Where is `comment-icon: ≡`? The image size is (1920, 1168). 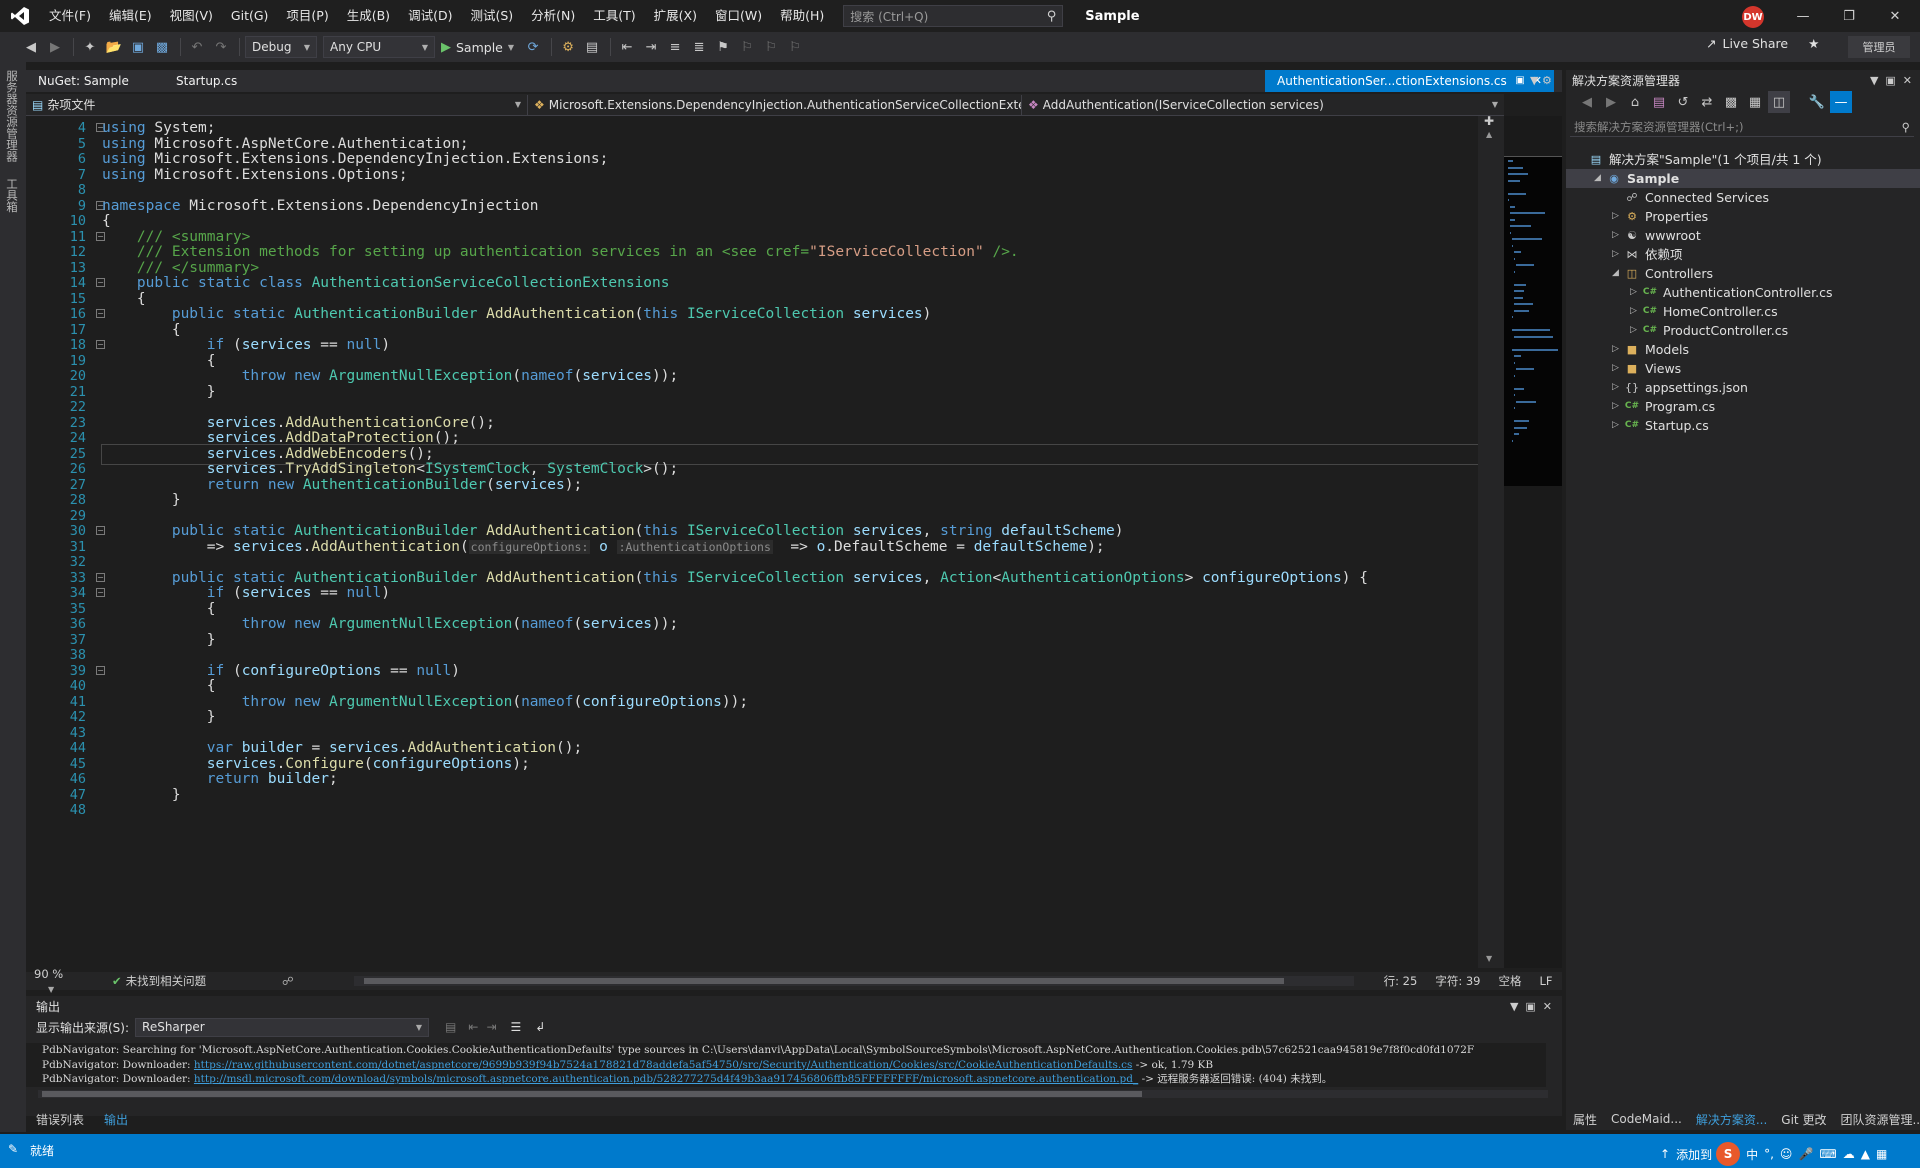
comment-icon: ≡ is located at coordinates (675, 47).